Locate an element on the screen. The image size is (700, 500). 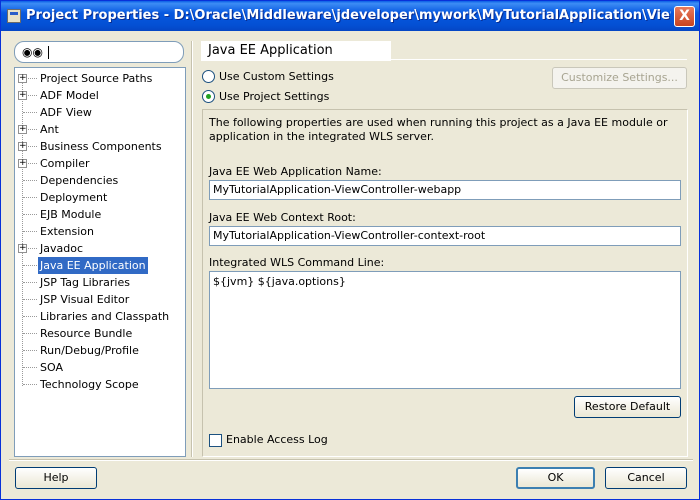
page-title: Java EE Application is located at coordinates (296, 51).